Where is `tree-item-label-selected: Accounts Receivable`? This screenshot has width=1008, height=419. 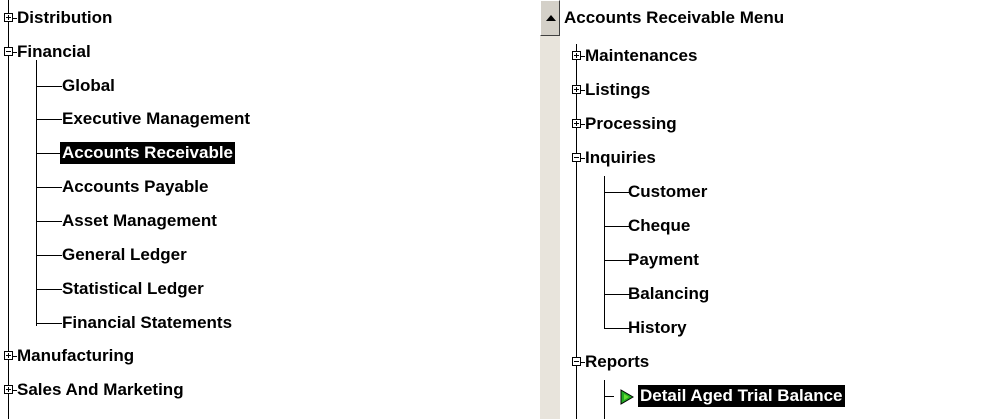
tree-item-label-selected: Accounts Receivable is located at coordinates (148, 153).